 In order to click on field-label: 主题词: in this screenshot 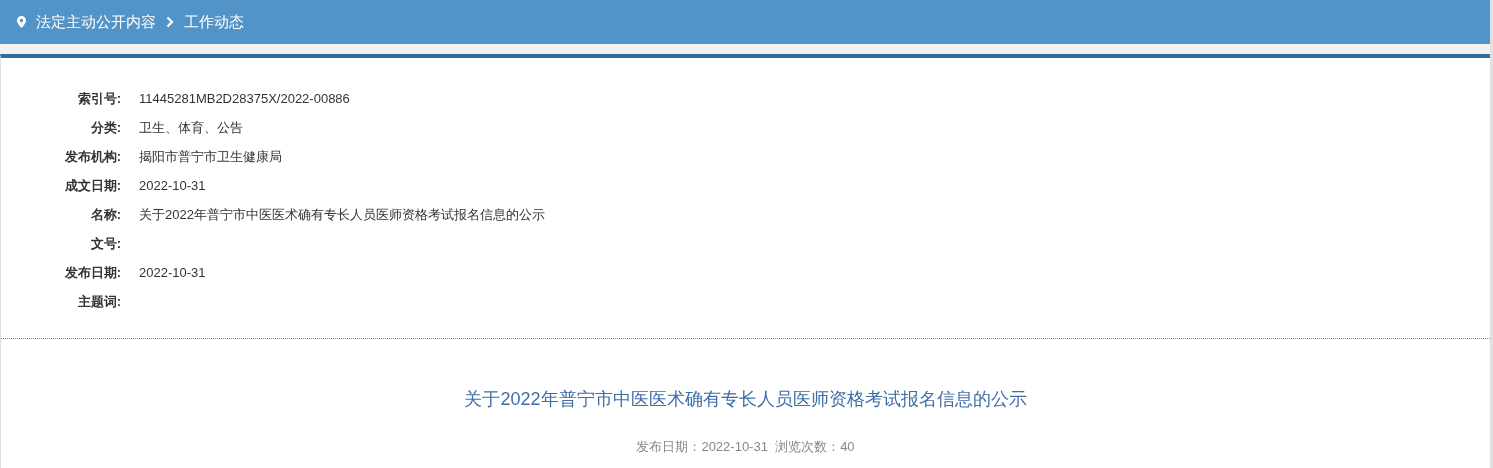, I will do `click(98, 301)`.